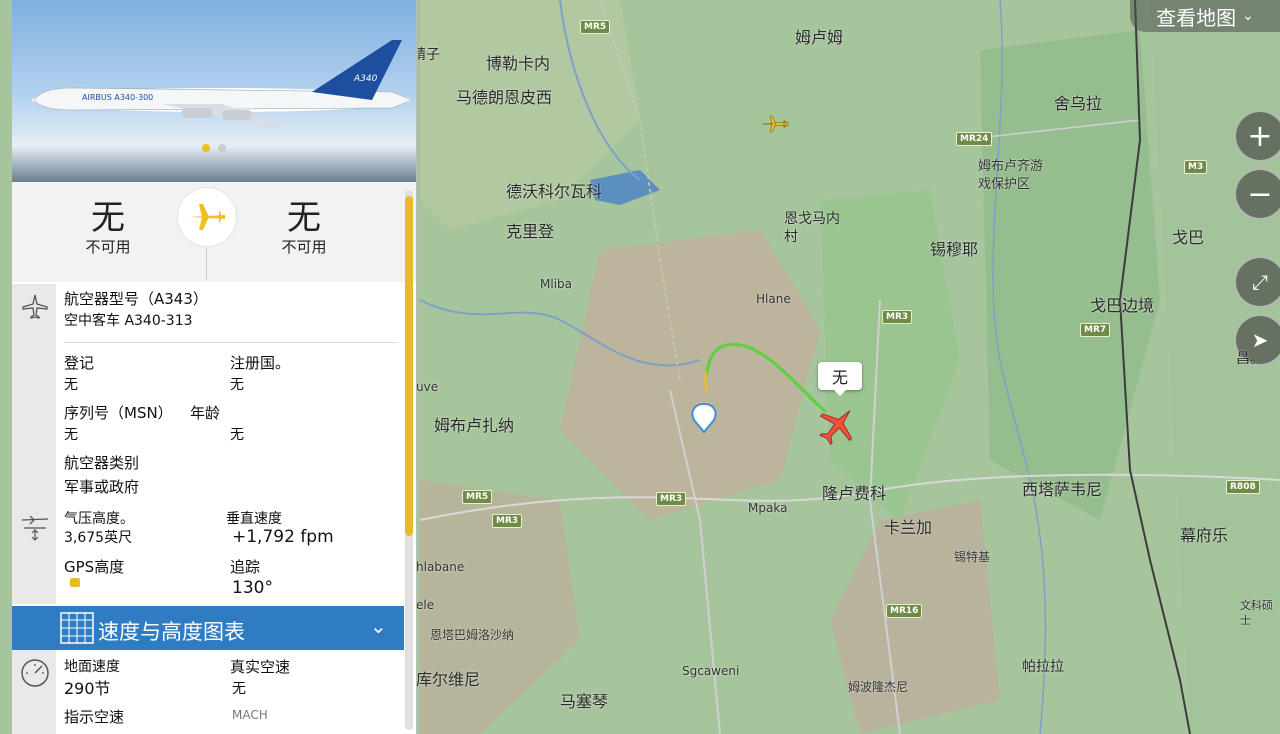 The height and width of the screenshot is (734, 1280). What do you see at coordinates (128, 321) in the screenshot?
I see `aircraft-type-value: 空中客车 A340-313` at bounding box center [128, 321].